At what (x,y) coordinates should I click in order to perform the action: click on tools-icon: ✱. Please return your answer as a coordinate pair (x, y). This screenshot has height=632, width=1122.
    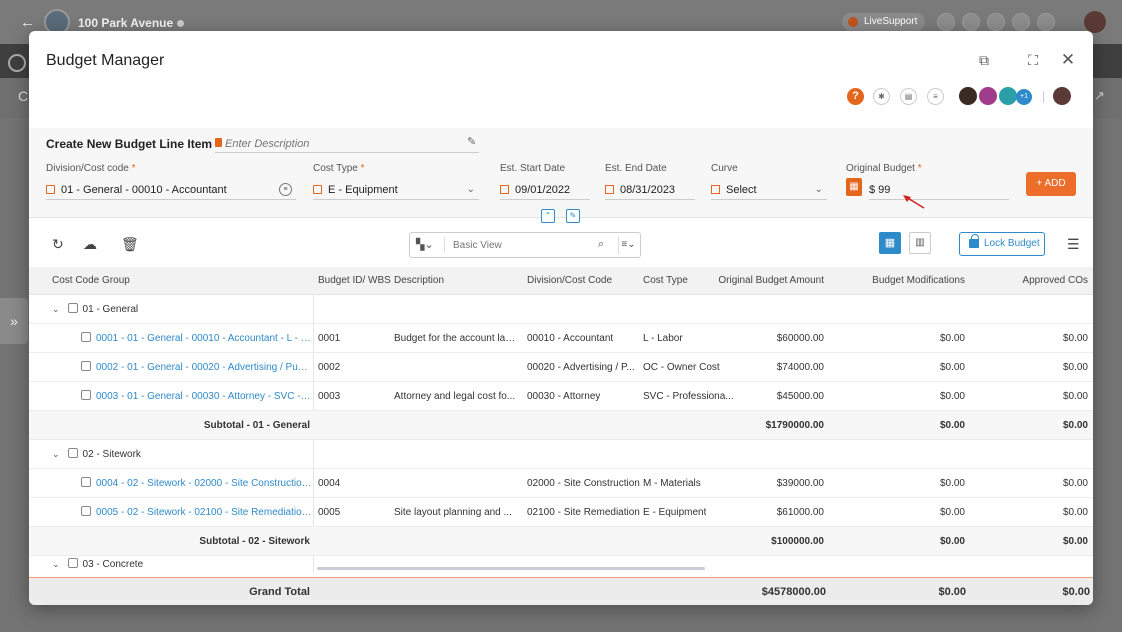
    Looking at the image, I should click on (881, 96).